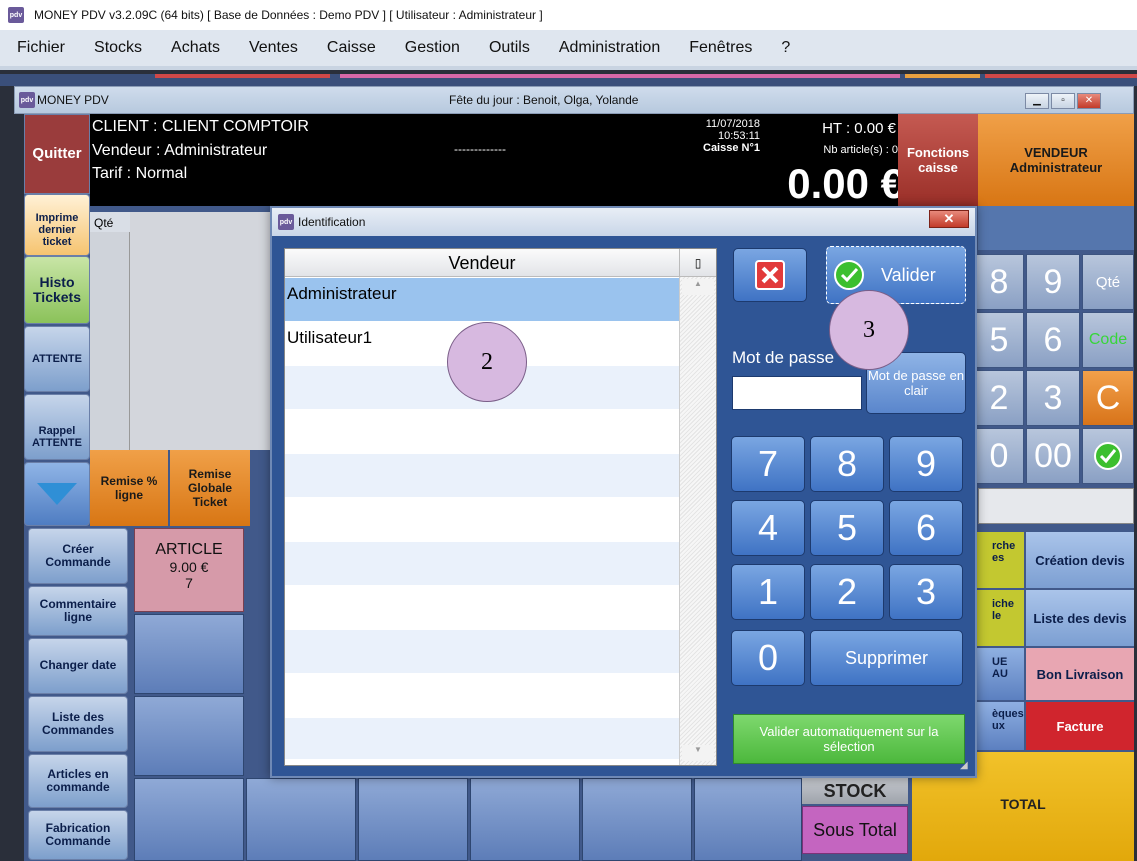 The height and width of the screenshot is (861, 1137). What do you see at coordinates (855, 791) in the screenshot?
I see `stock-button: STOCK` at bounding box center [855, 791].